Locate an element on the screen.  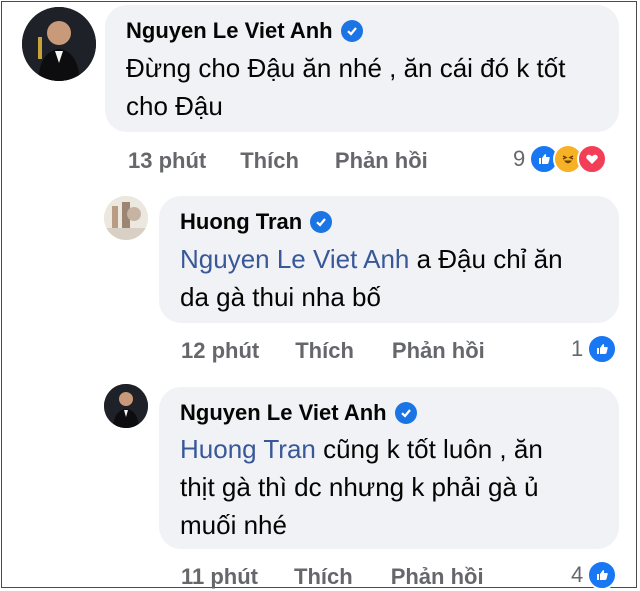
reaction-count: 1 is located at coordinates (577, 348).